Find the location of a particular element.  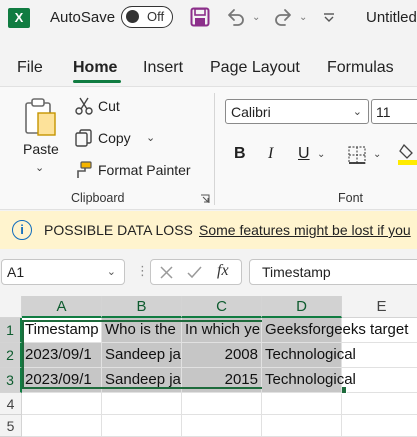

enter-icon is located at coordinates (194, 272).